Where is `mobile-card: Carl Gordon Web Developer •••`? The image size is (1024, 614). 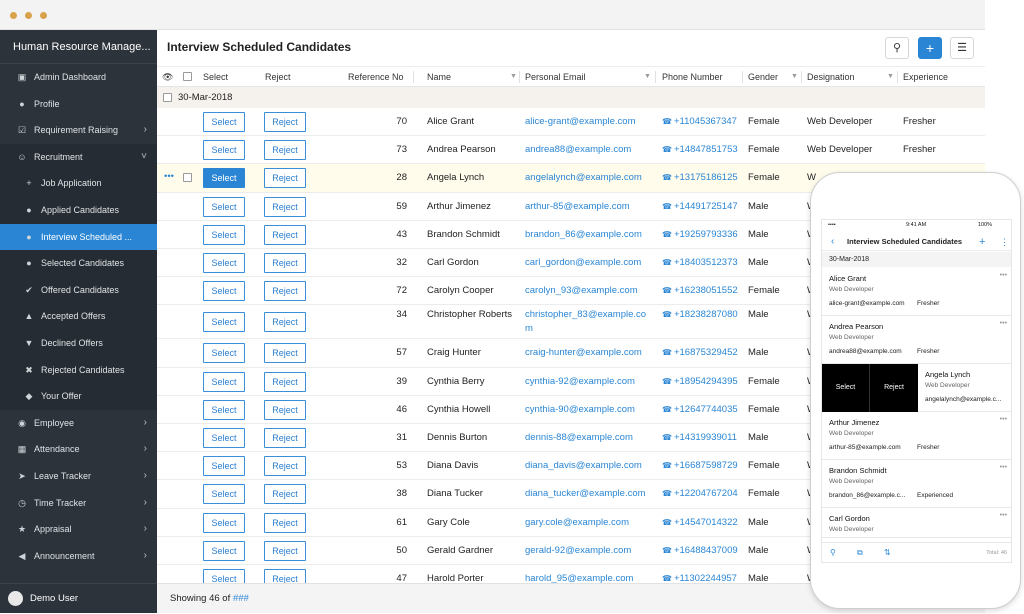
mobile-card: Carl Gordon Web Developer ••• is located at coordinates (916, 523).